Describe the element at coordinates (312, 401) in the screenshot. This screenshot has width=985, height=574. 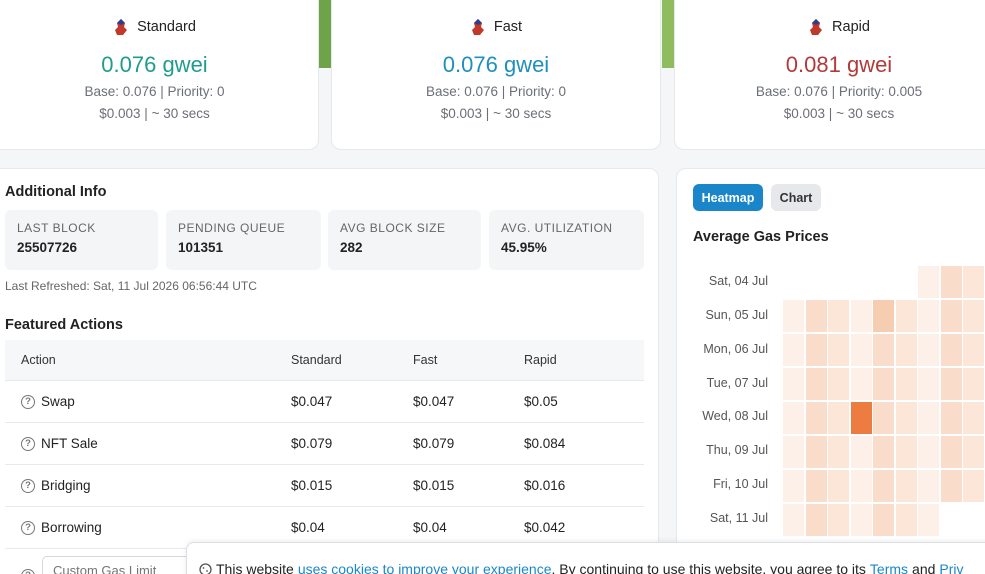
I see `cost-standard: $0.047` at that location.